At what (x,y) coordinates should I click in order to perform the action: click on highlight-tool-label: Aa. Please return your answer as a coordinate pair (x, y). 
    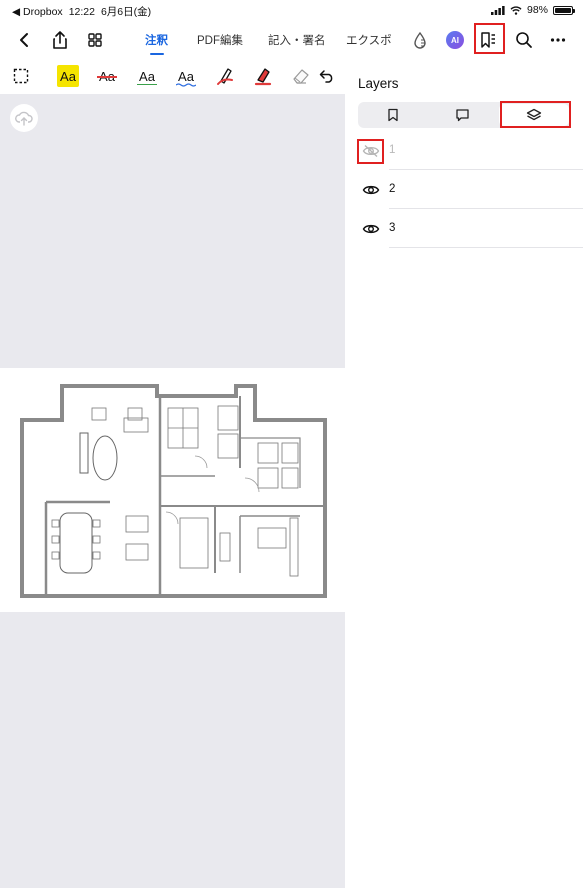
    Looking at the image, I should click on (68, 76).